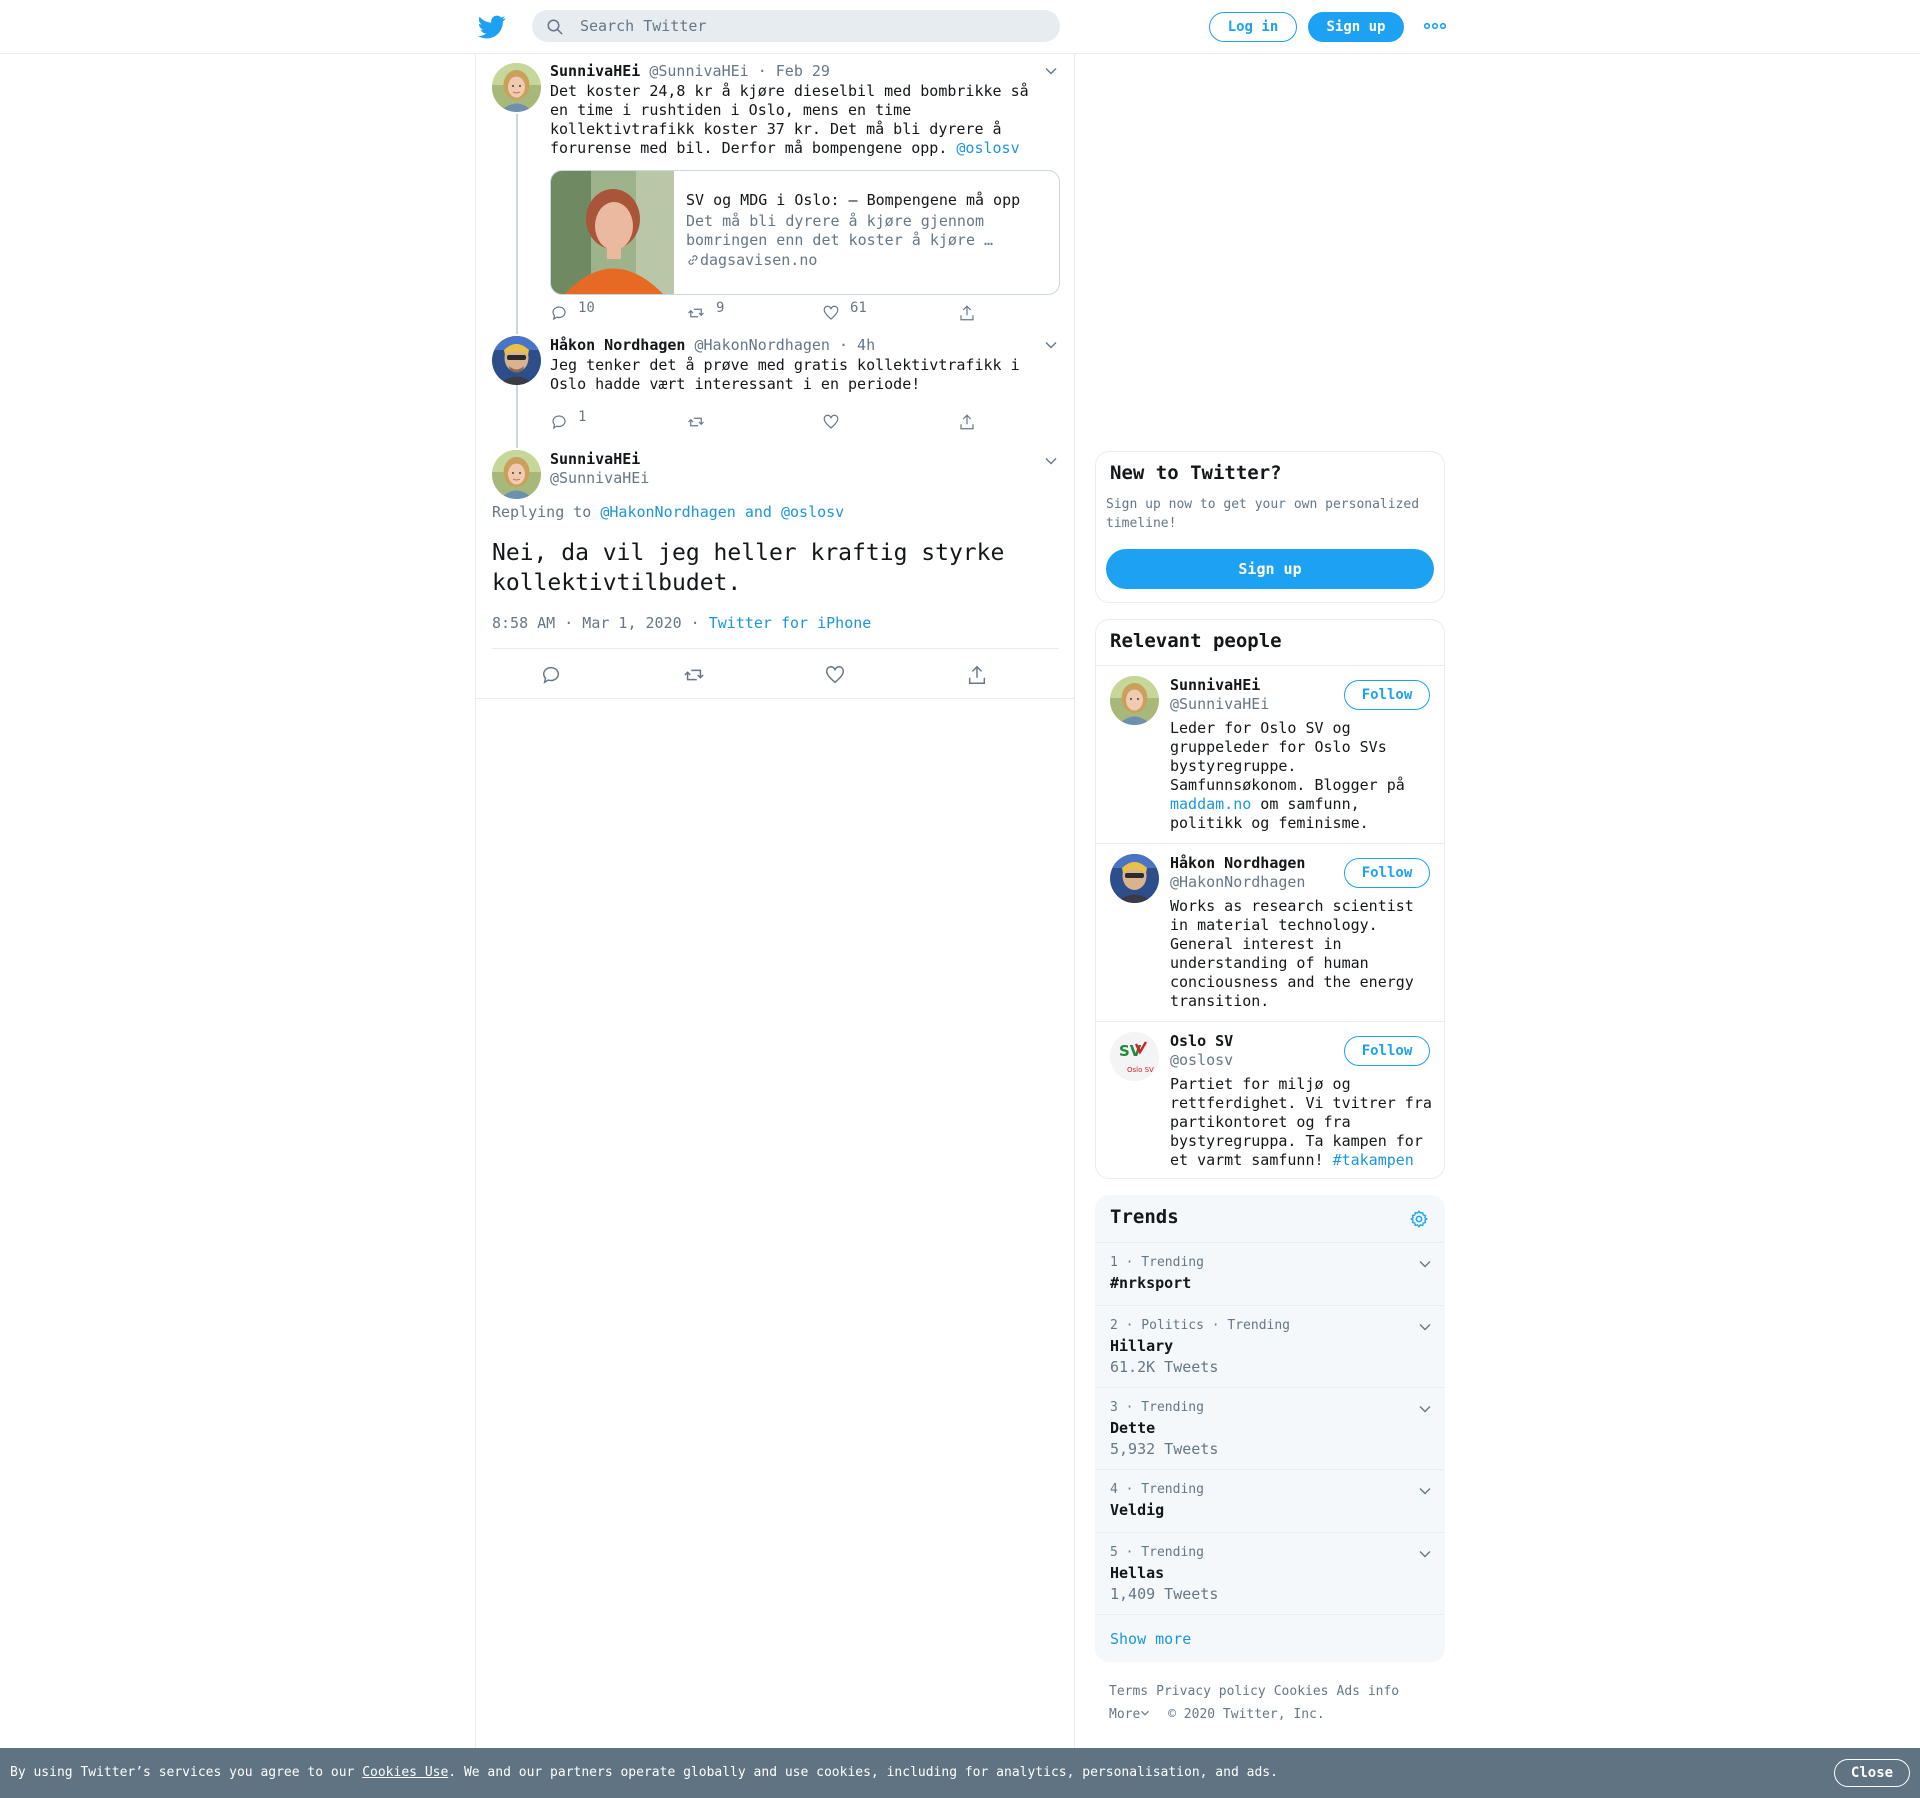 The width and height of the screenshot is (1920, 1798). I want to click on tweet-timestamp: 8:58 AM · Mar 1, 2020 ·, so click(596, 623).